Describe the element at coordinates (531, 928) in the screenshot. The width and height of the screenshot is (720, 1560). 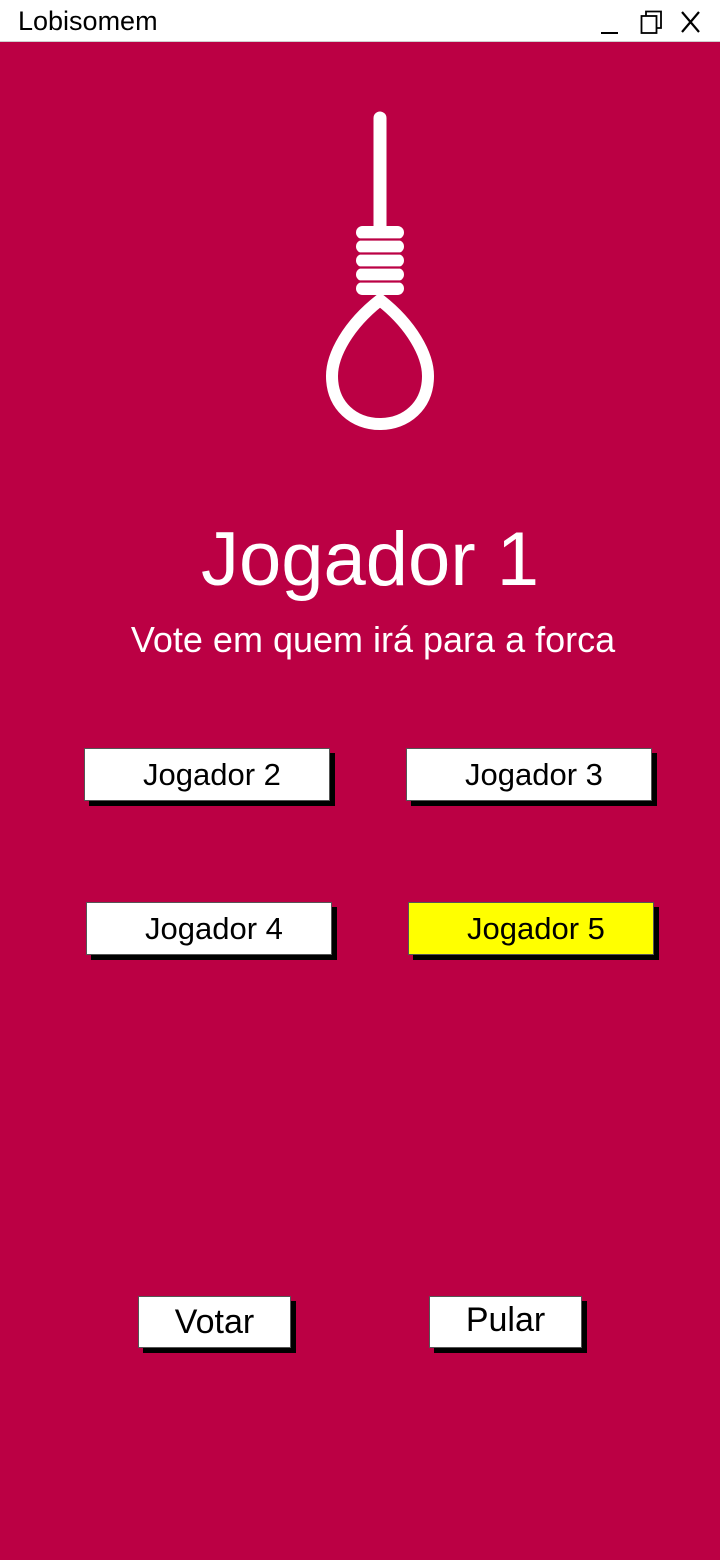
I see `player-5-button: Jogador 5` at that location.